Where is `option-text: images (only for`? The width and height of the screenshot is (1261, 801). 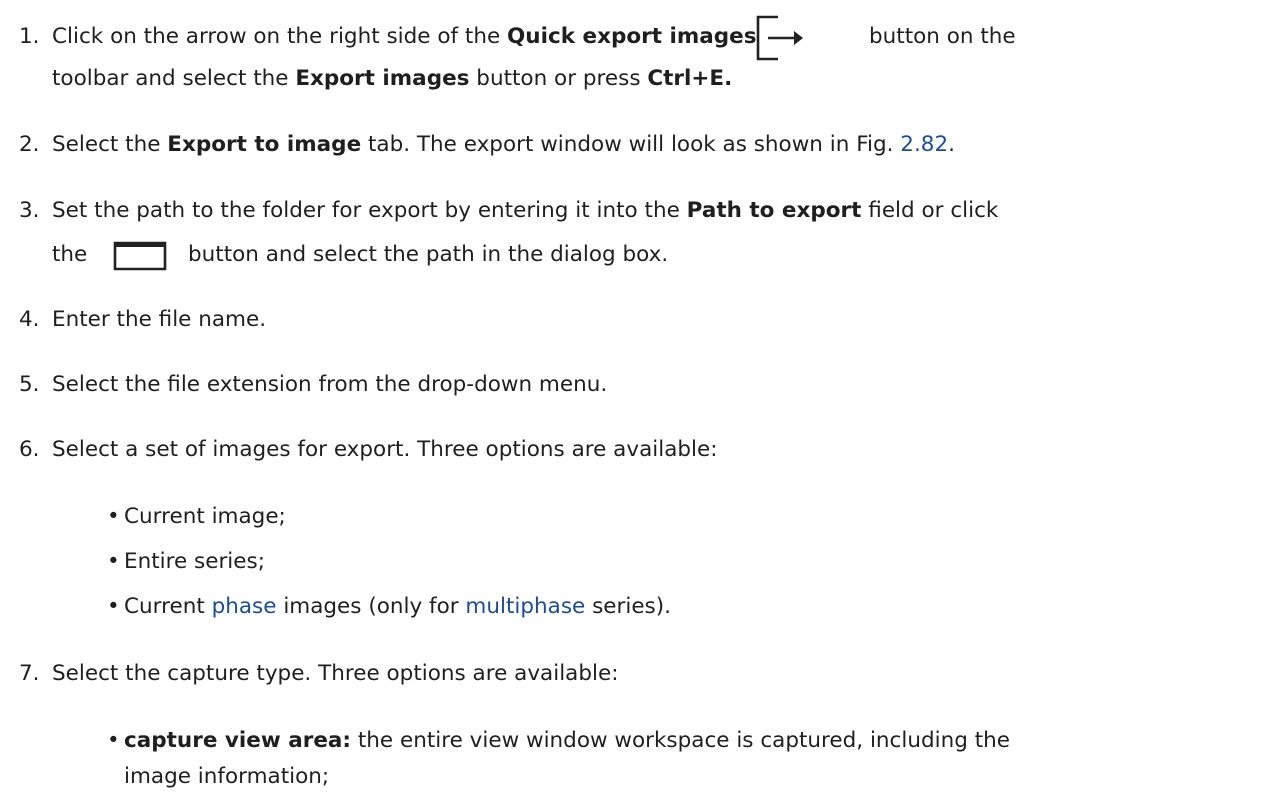
option-text: images (only for is located at coordinates (371, 606).